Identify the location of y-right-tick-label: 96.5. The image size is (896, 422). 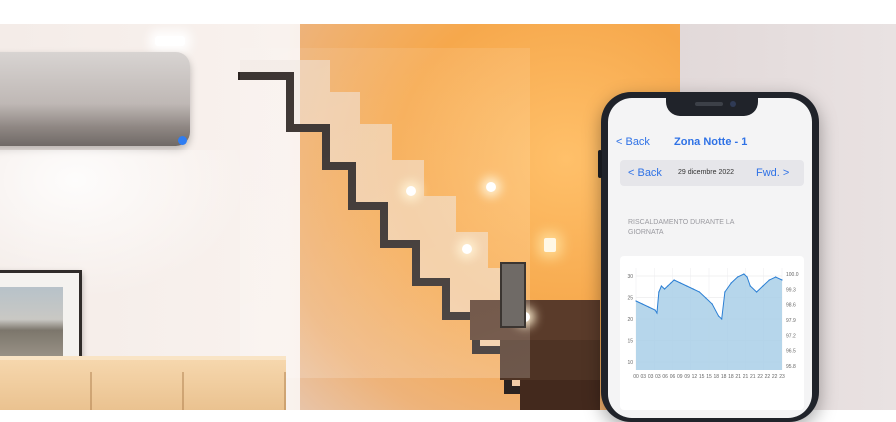
(791, 352).